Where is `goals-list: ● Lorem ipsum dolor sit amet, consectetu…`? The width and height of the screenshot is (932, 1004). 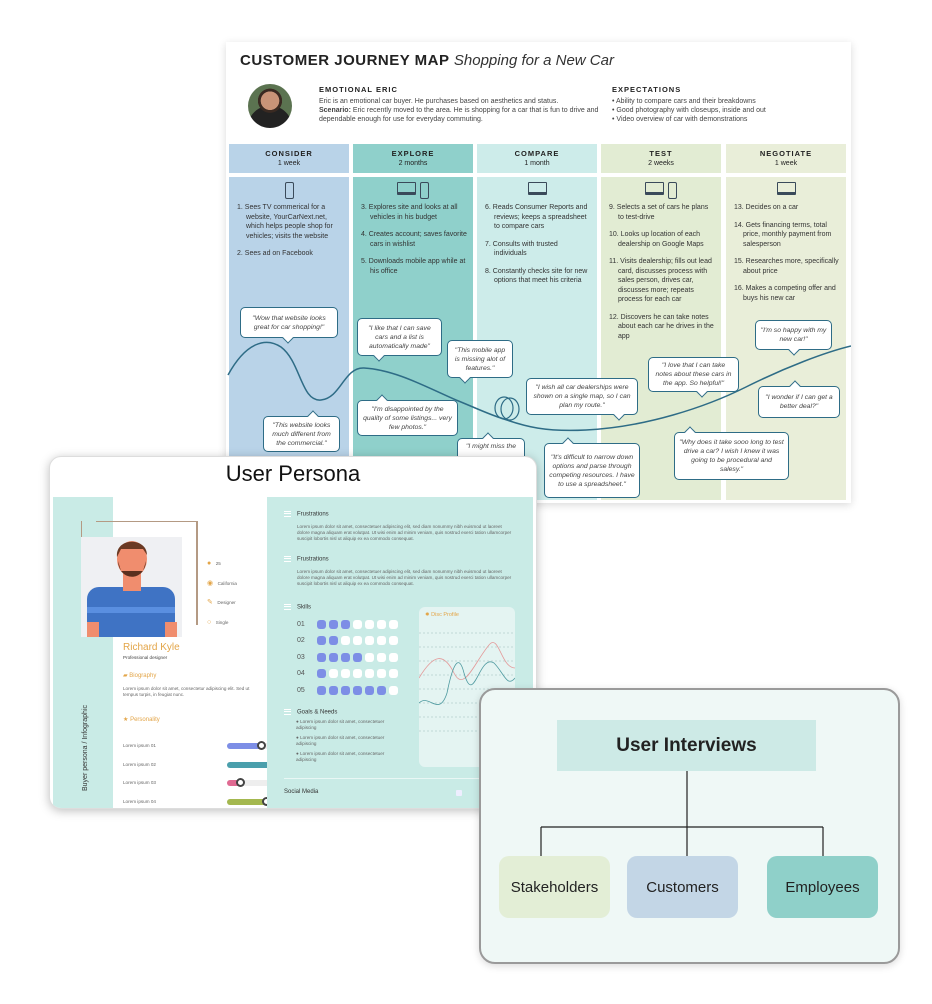 goals-list: ● Lorem ipsum dolor sit amet, consectetu… is located at coordinates (351, 741).